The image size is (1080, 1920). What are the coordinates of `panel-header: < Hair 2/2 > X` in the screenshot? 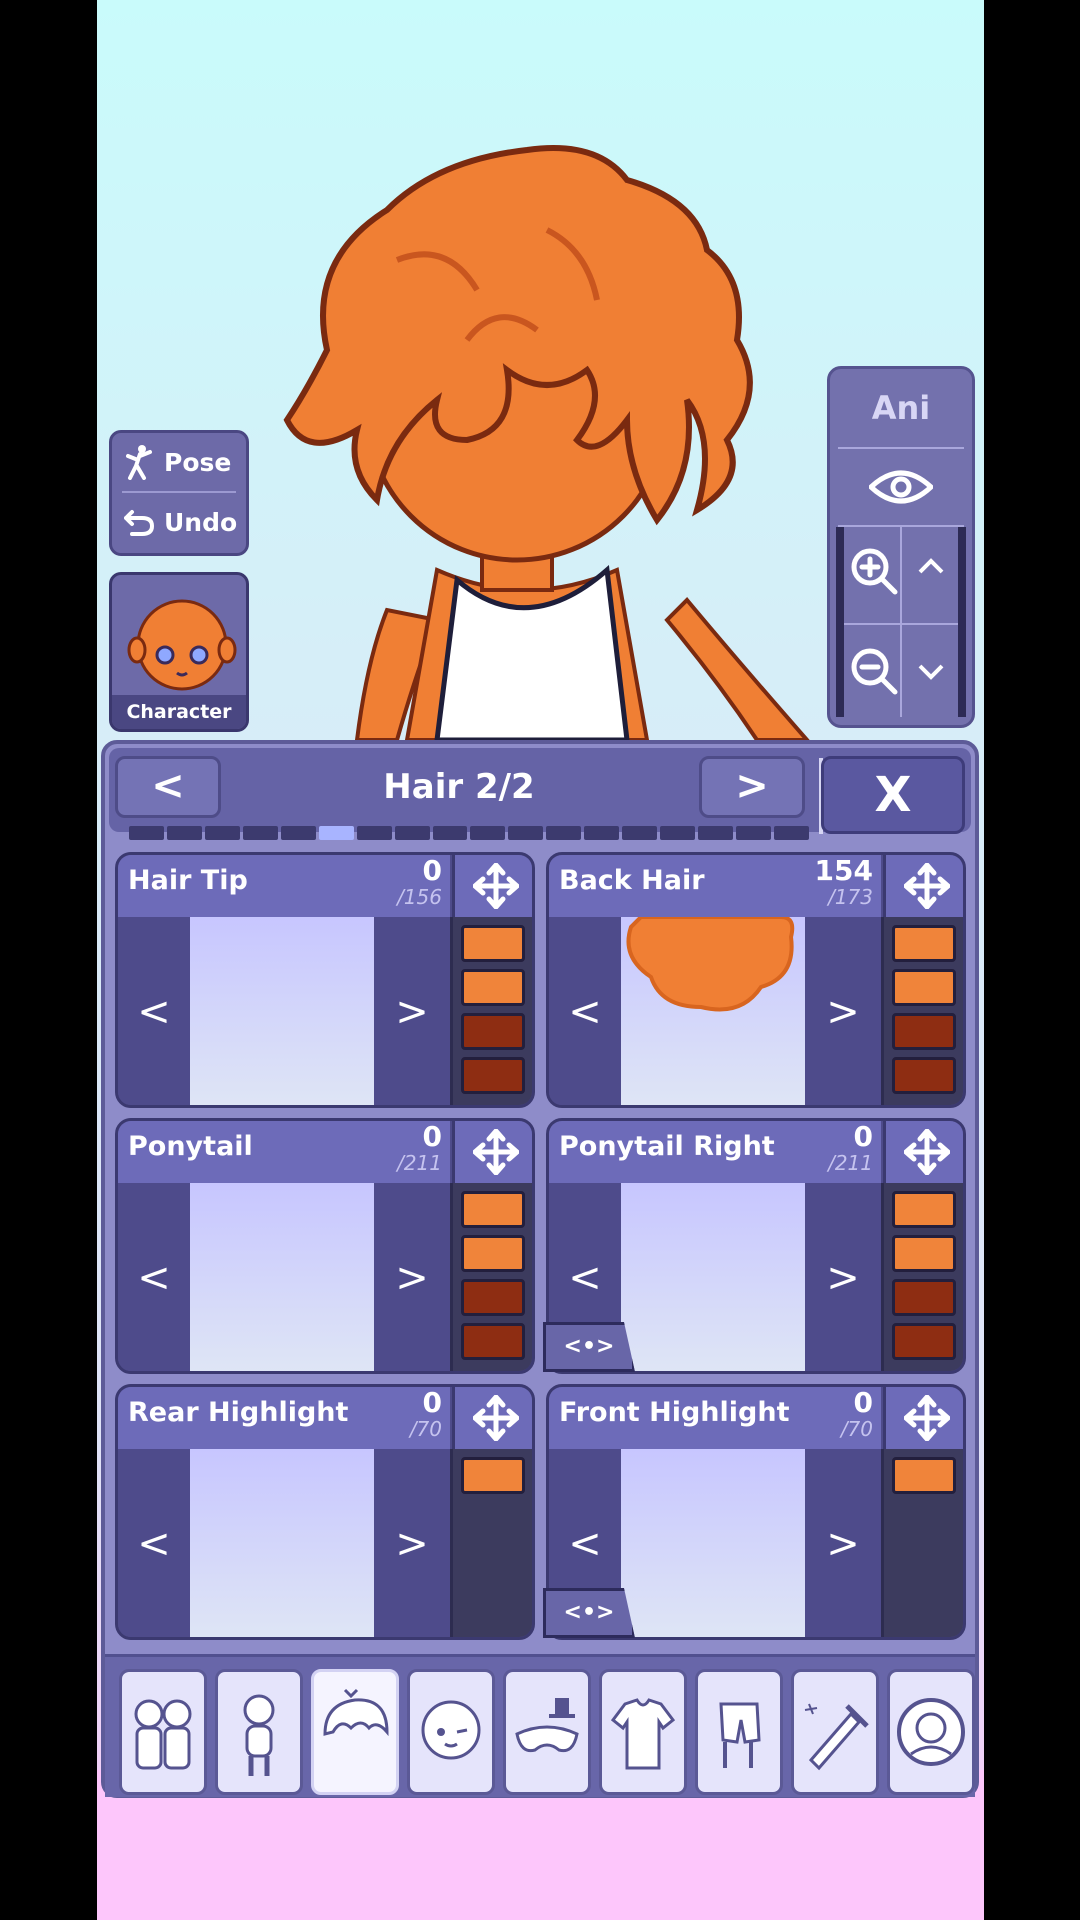 It's located at (540, 794).